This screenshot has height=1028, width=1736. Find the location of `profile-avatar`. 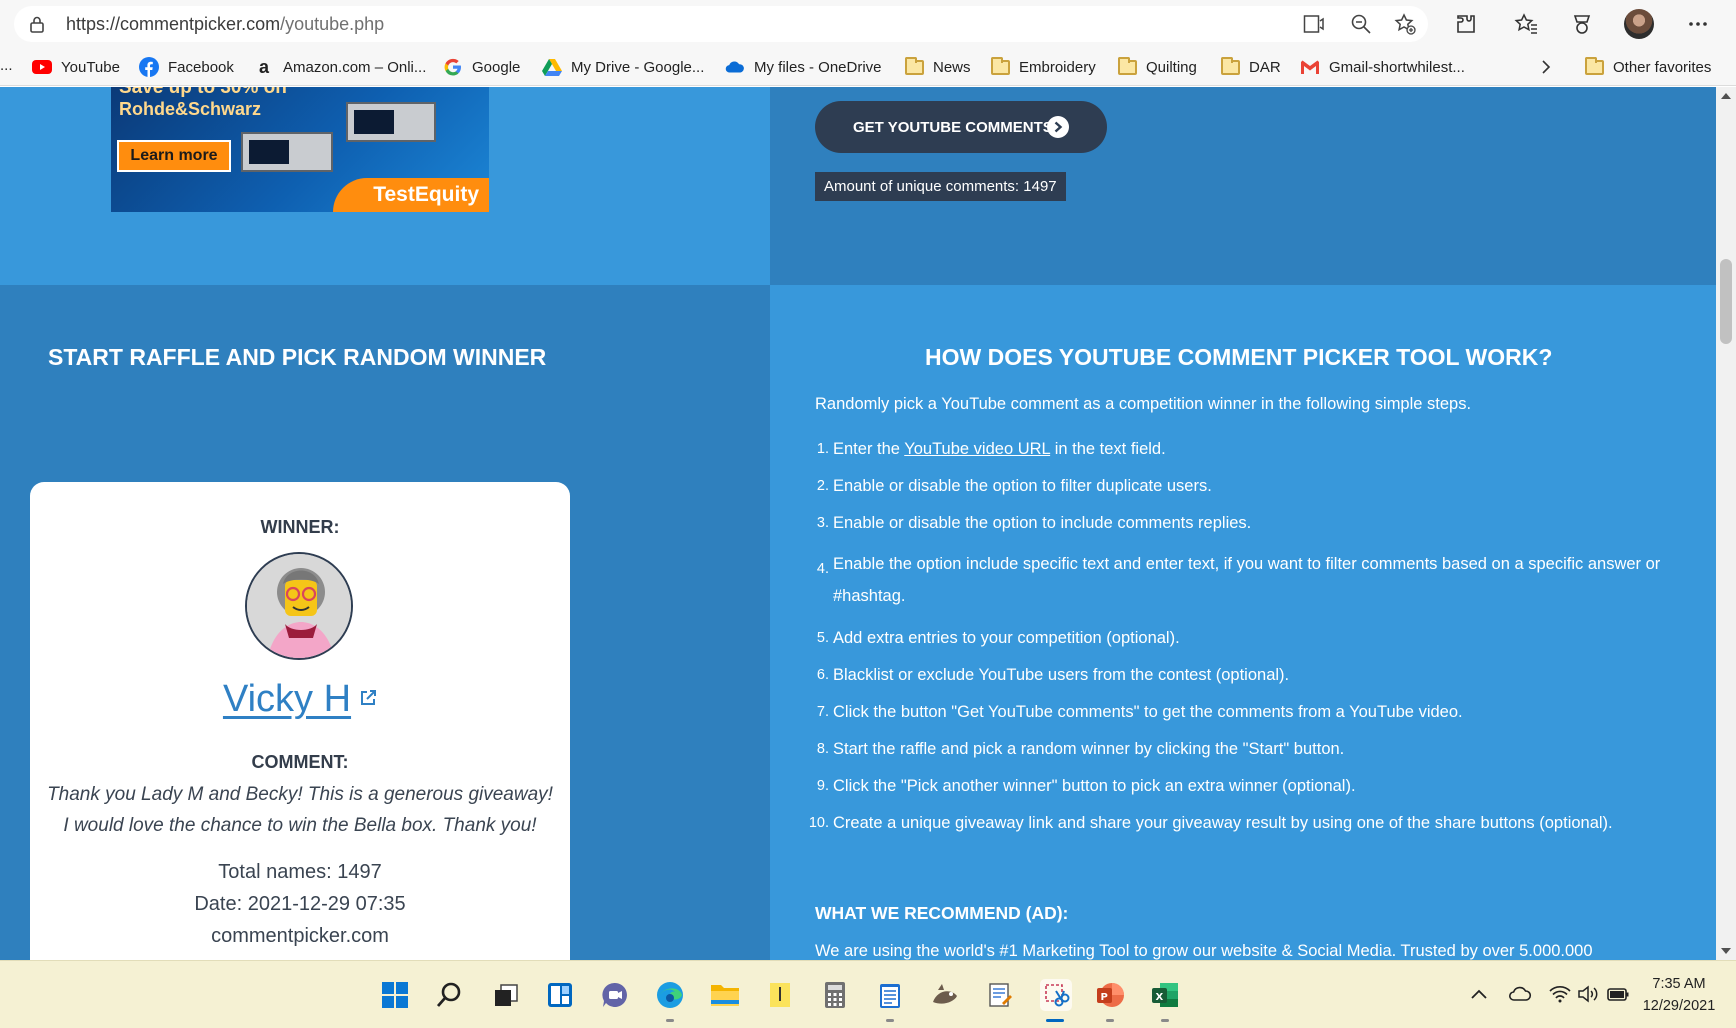

profile-avatar is located at coordinates (1639, 24).